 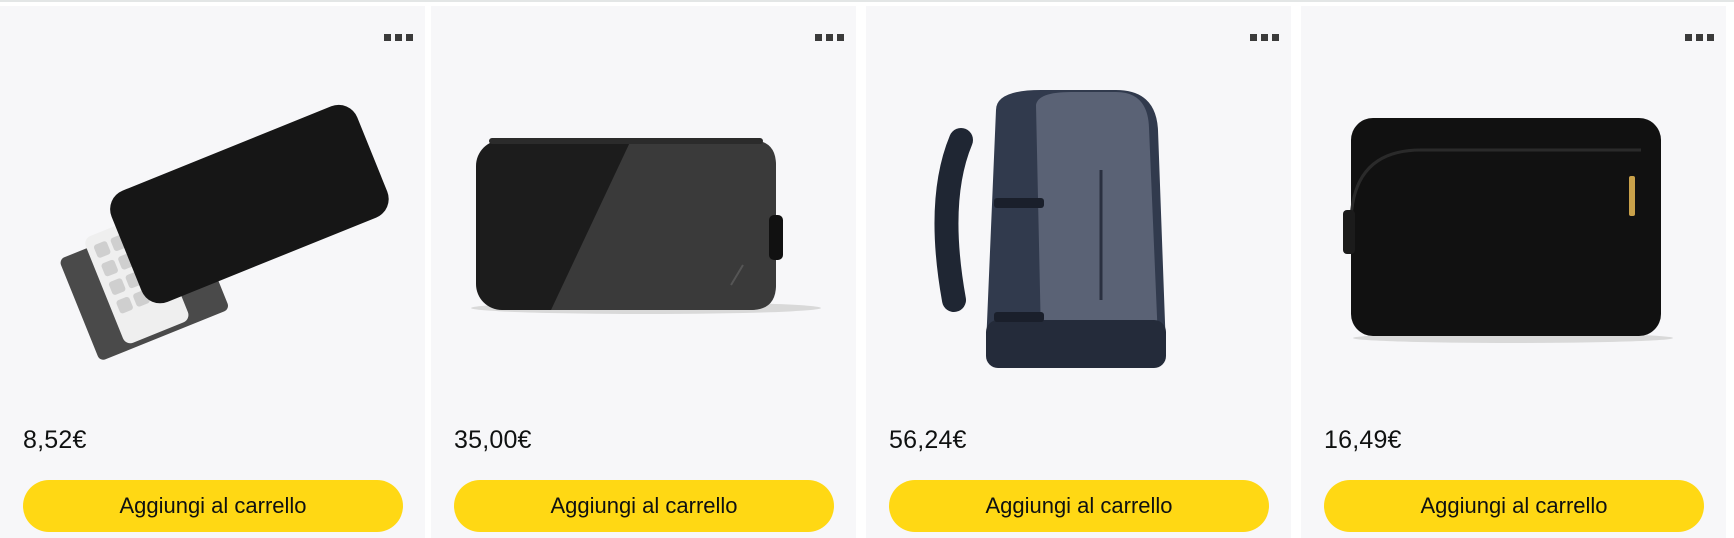 What do you see at coordinates (867, 1) in the screenshot?
I see `top-divider` at bounding box center [867, 1].